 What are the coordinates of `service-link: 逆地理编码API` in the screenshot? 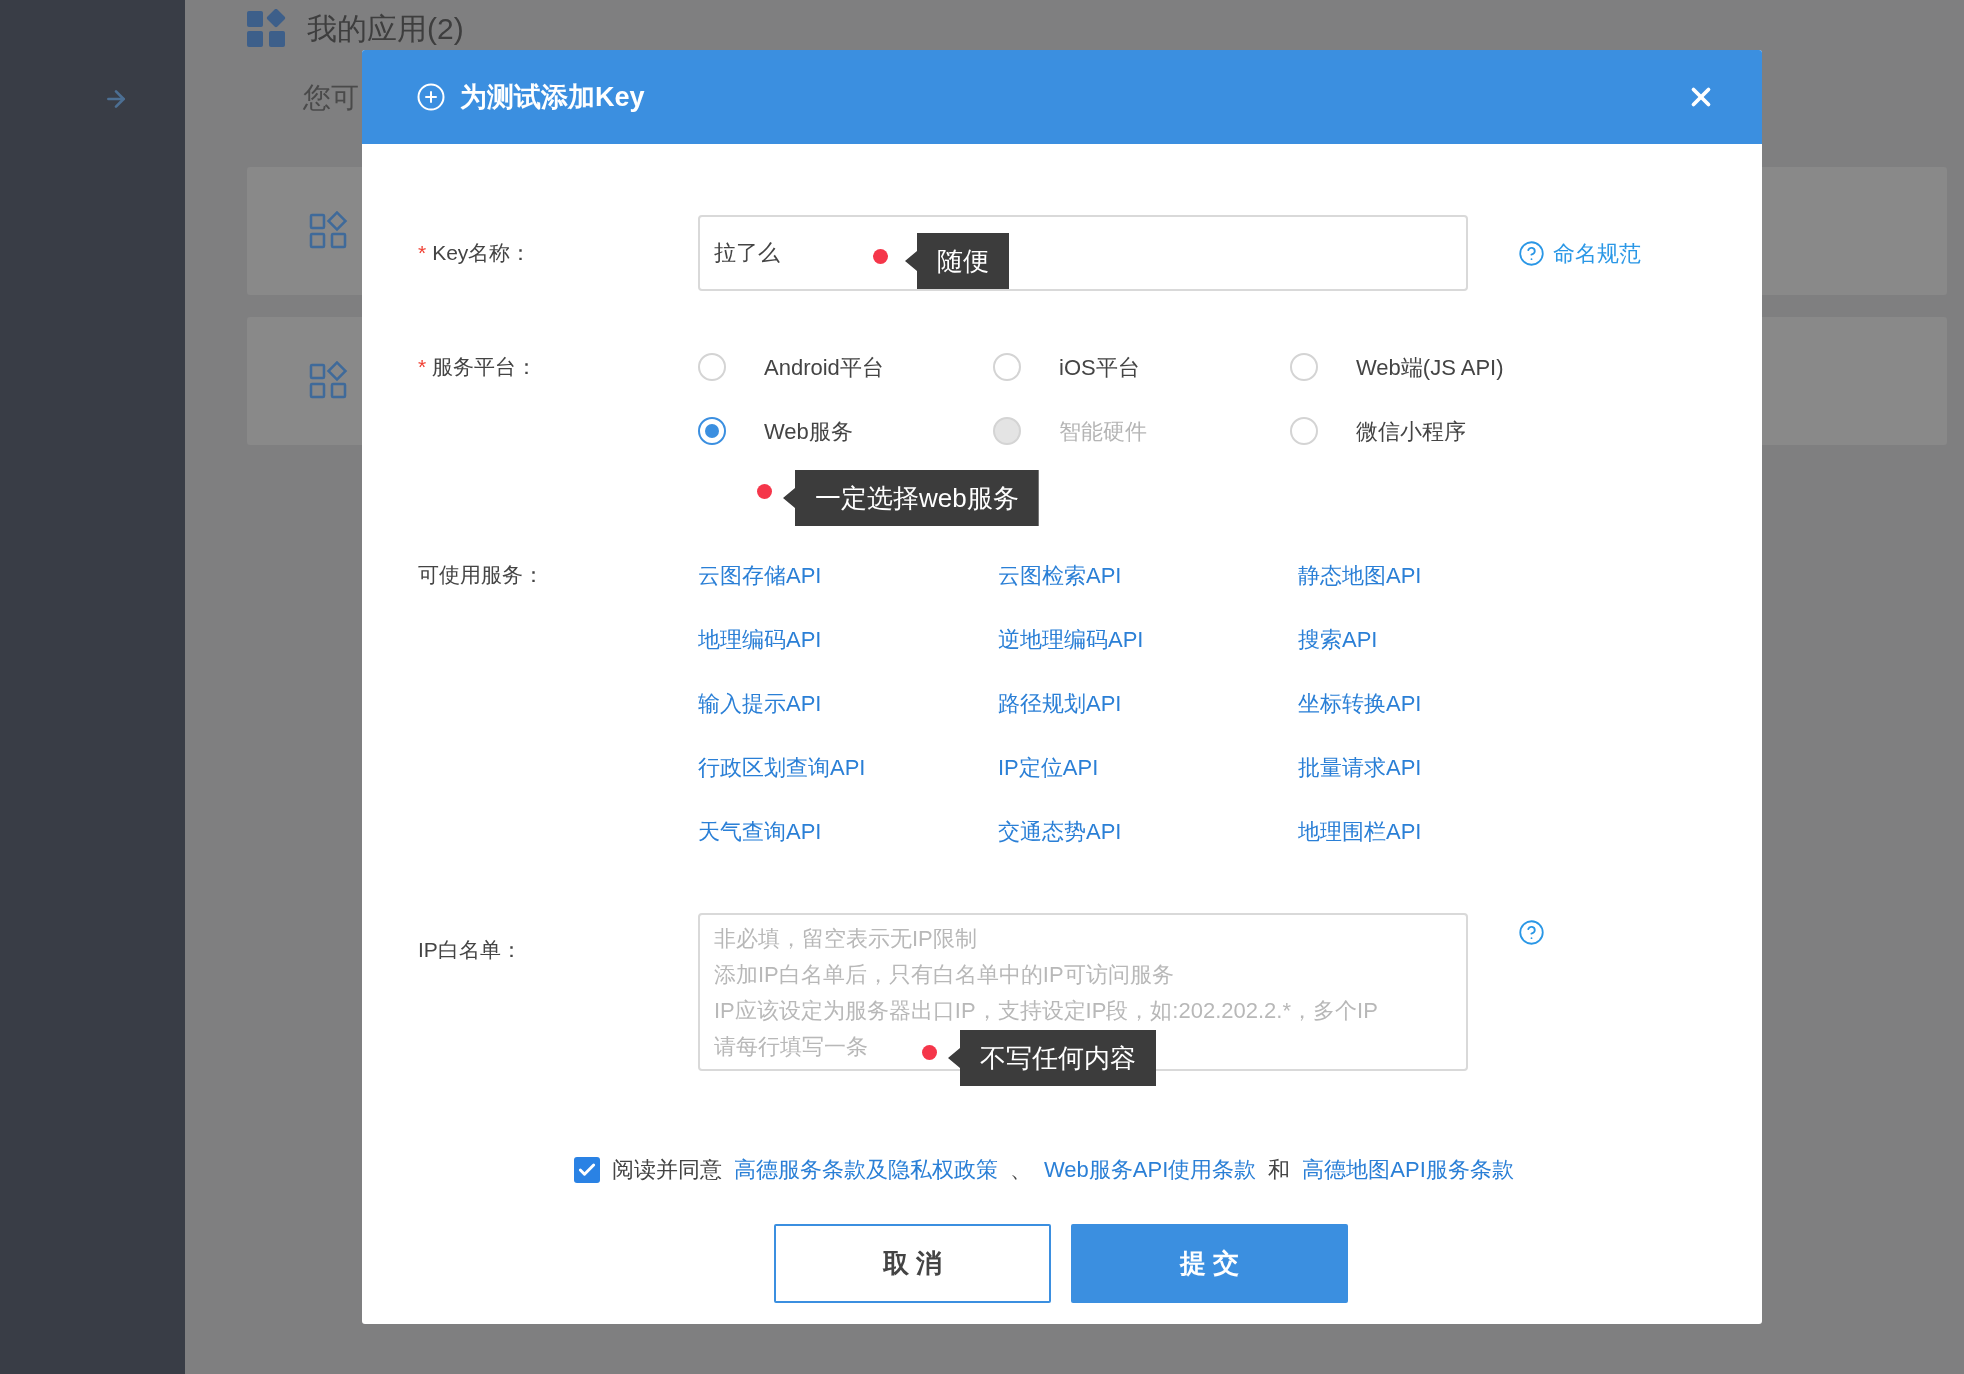 It's located at (1071, 639).